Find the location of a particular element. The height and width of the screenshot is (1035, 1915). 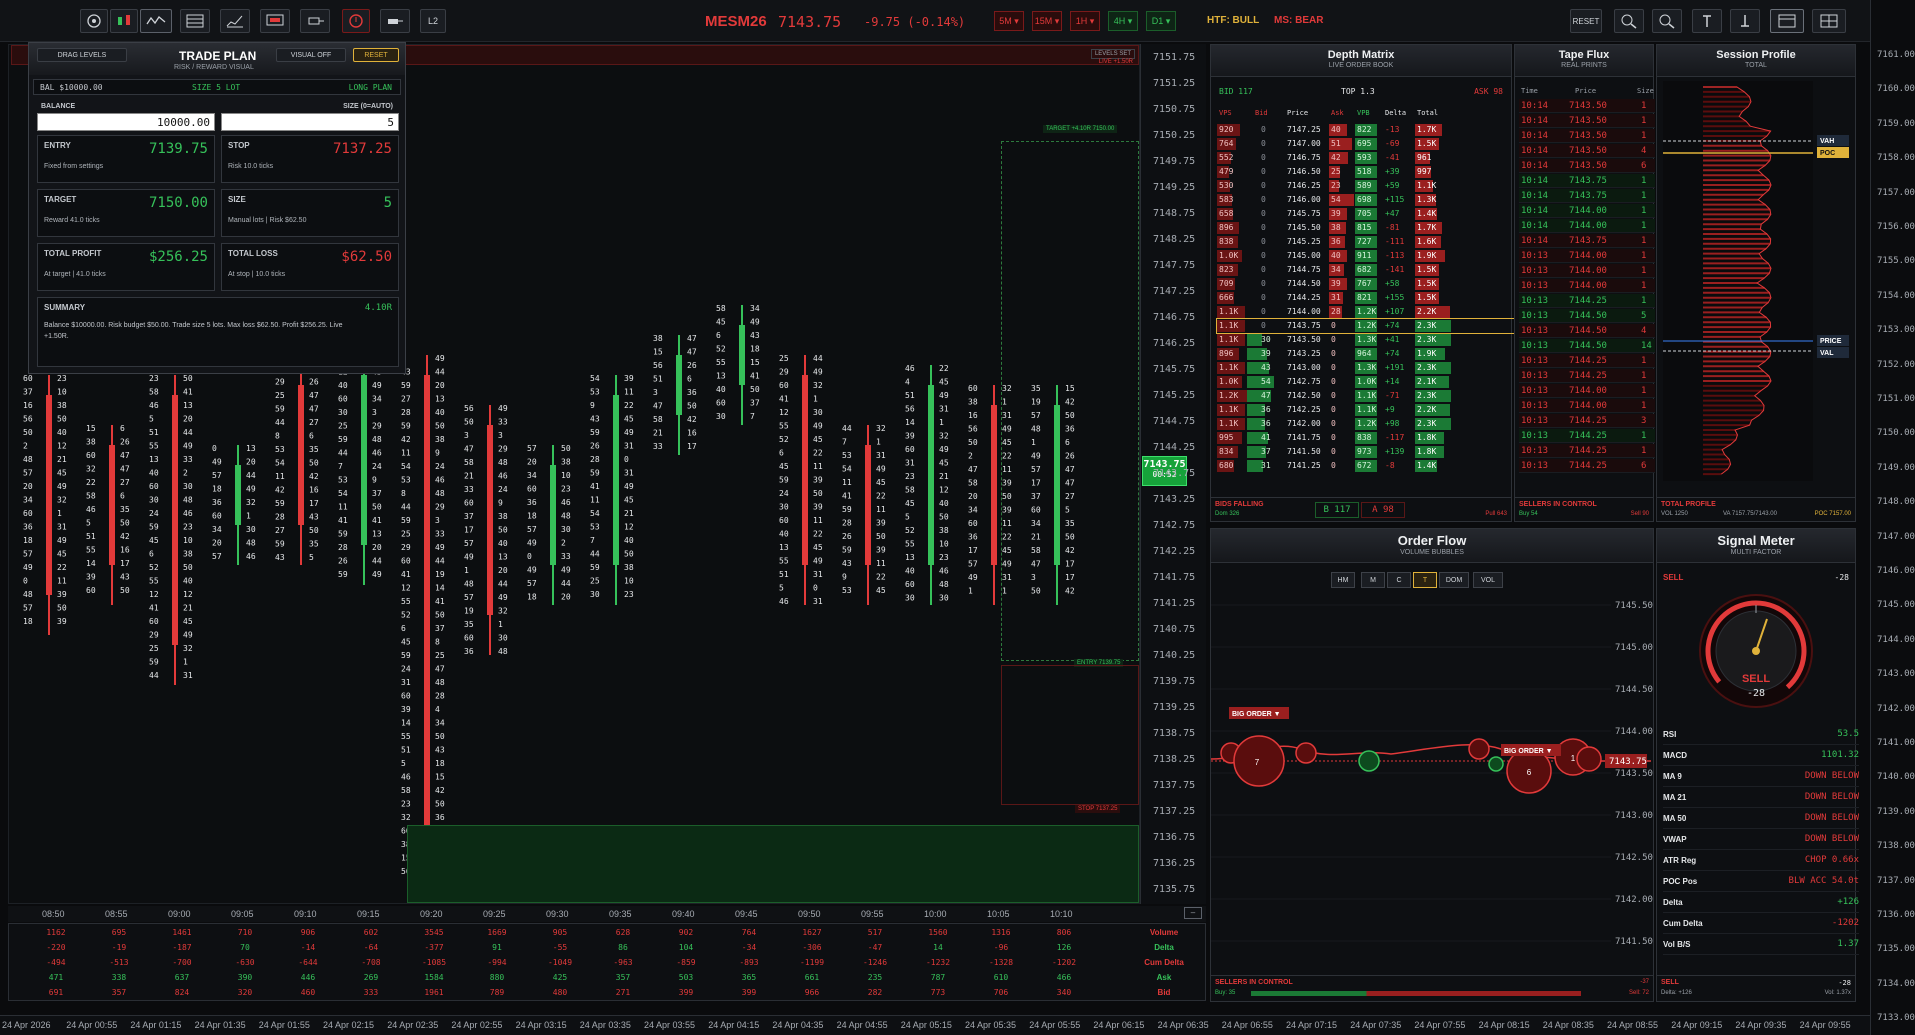

tape-print: 10:13 7144.25 3 is located at coordinates (1587, 421).